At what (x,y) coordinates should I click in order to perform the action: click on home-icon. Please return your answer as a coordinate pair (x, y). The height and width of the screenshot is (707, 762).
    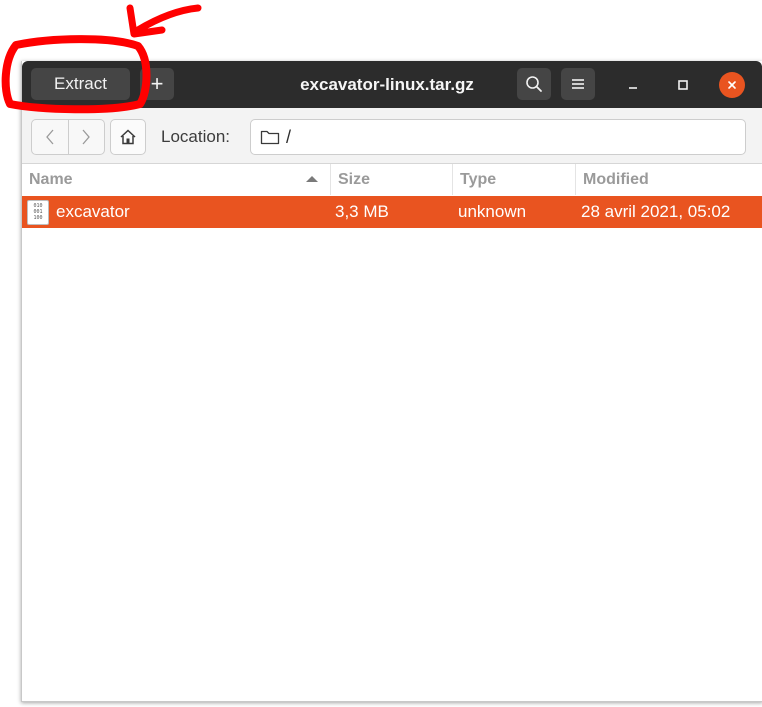
    Looking at the image, I should click on (128, 137).